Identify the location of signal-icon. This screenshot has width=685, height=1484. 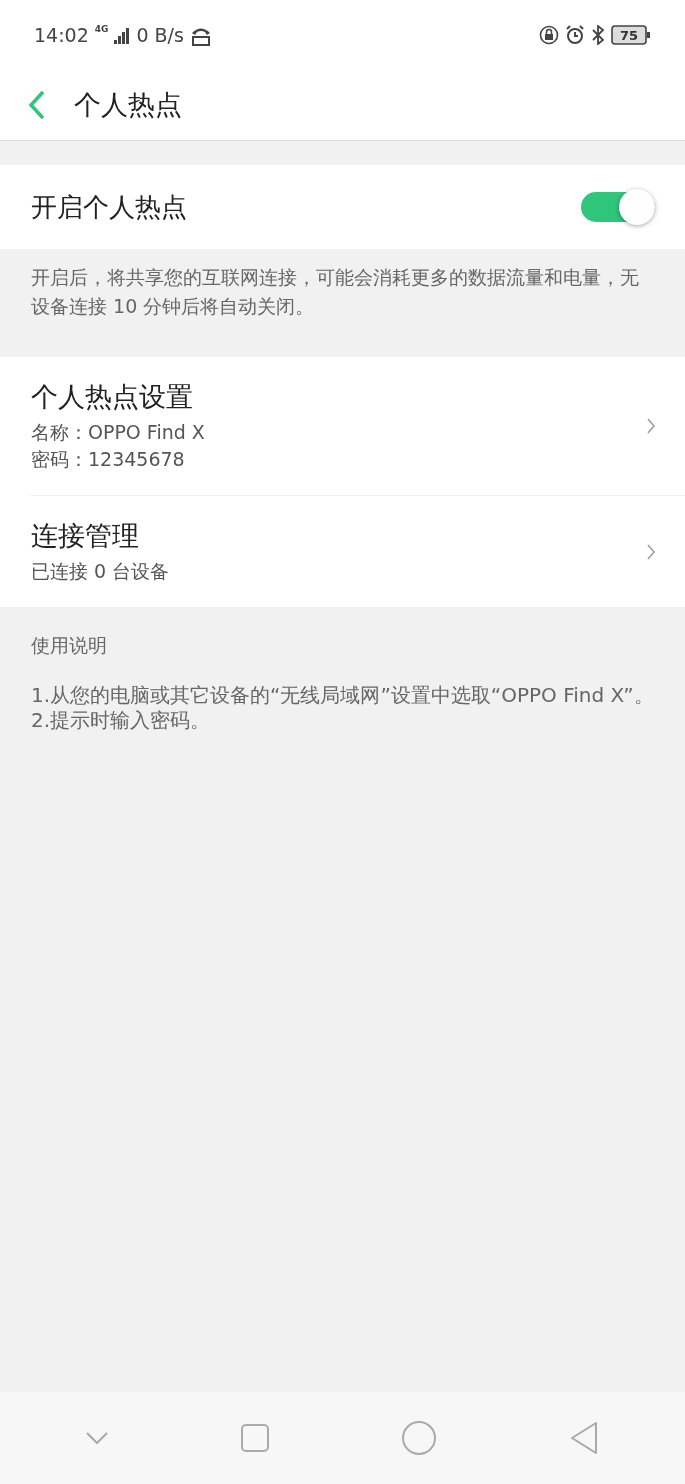
(122, 35).